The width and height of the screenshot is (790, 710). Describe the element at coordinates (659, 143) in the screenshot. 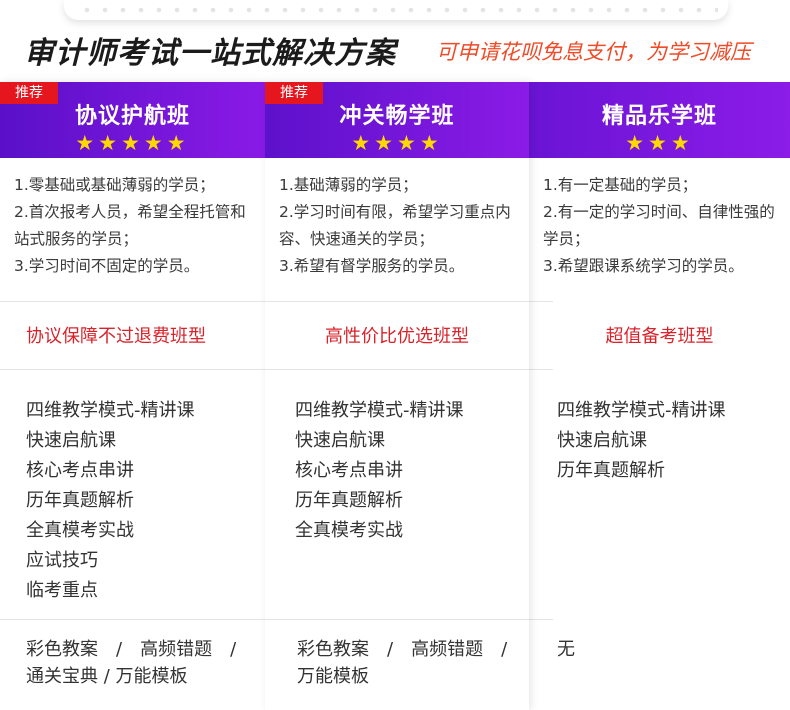

I see `star-rating-icon: ★★★` at that location.